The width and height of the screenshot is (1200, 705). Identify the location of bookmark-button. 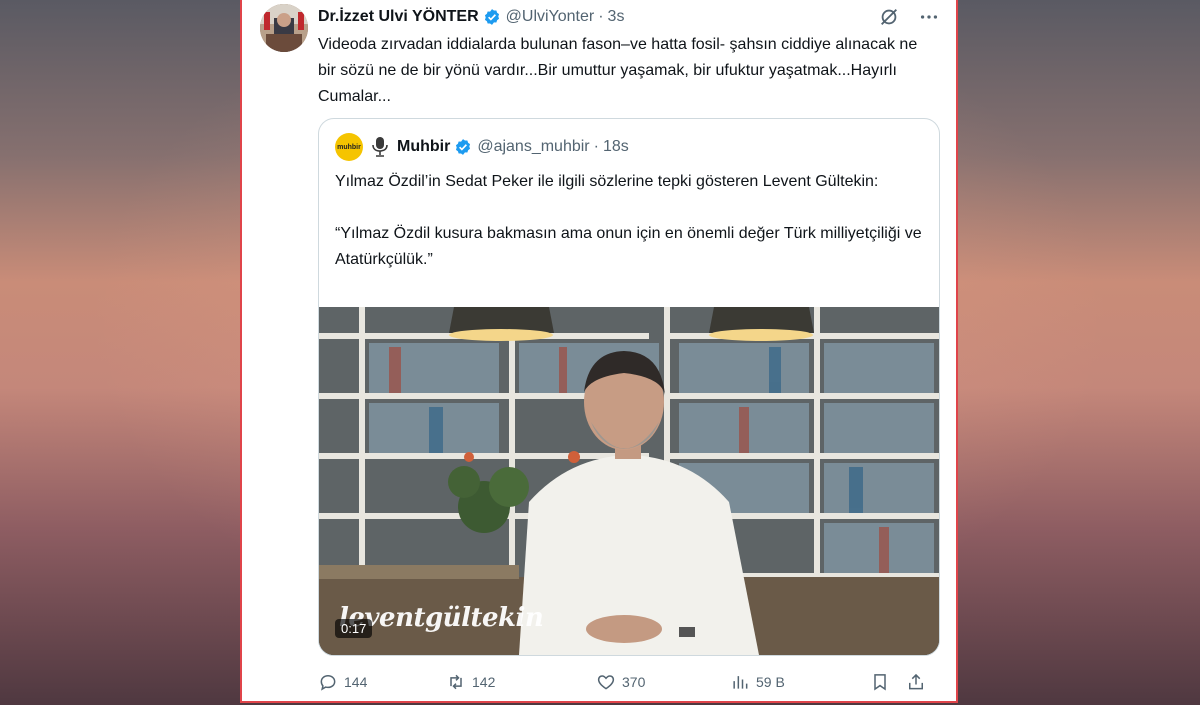
(888, 682).